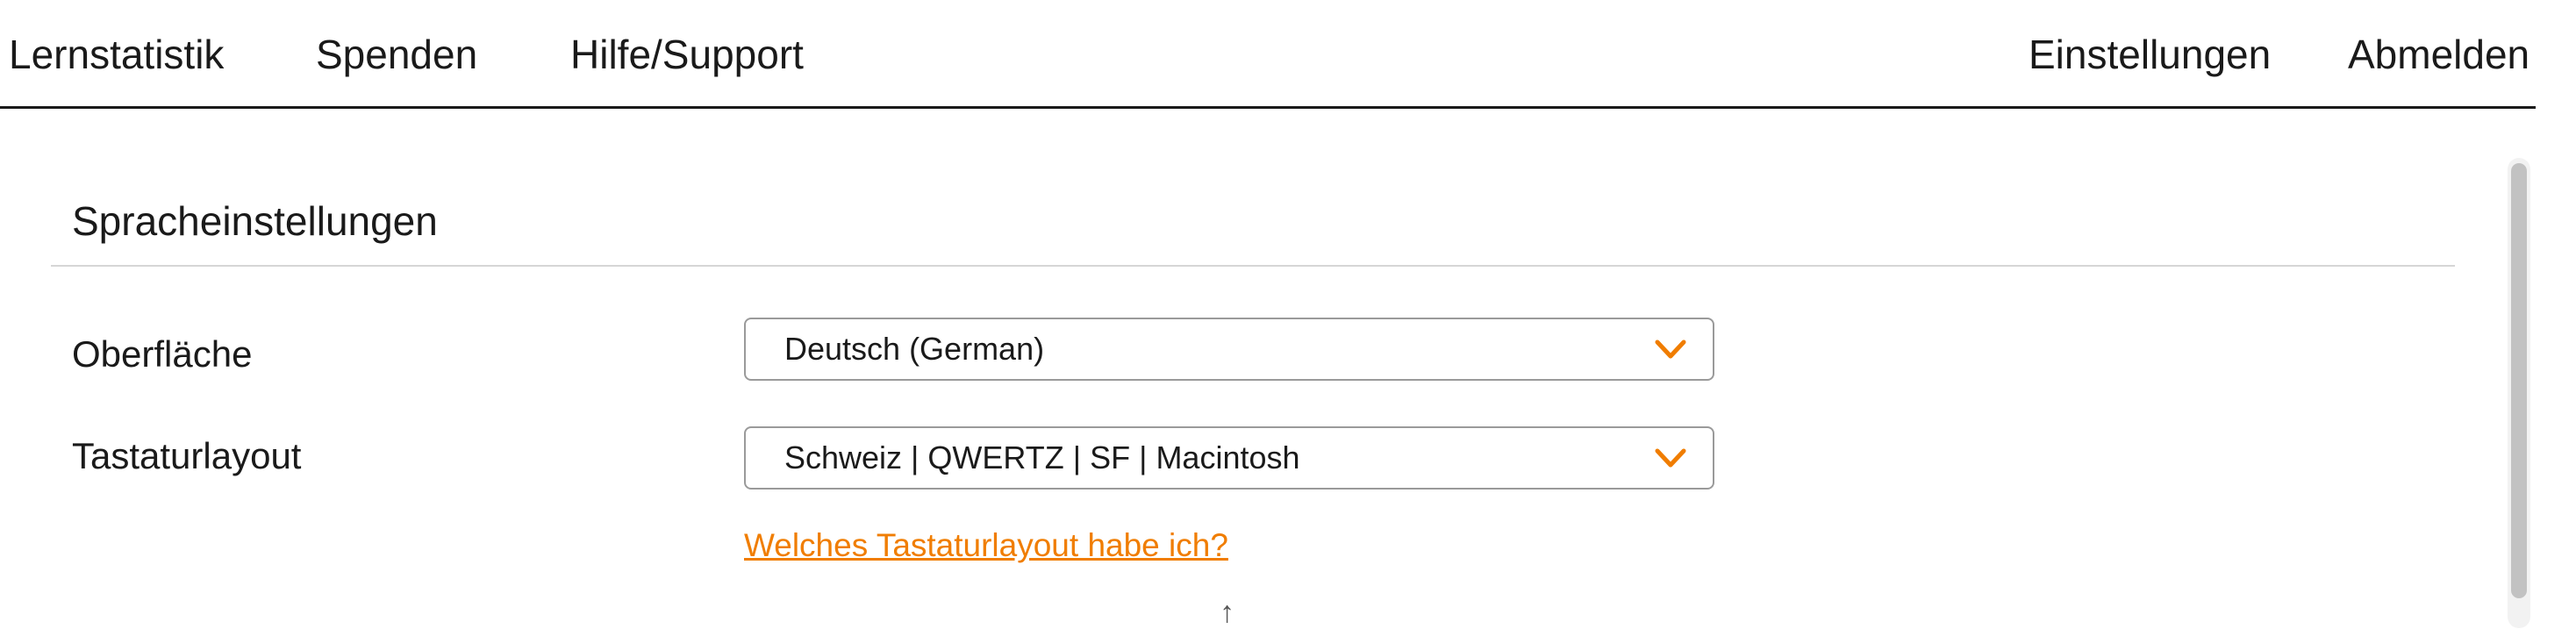 The width and height of the screenshot is (2576, 629). I want to click on scrollbar, so click(2519, 393).